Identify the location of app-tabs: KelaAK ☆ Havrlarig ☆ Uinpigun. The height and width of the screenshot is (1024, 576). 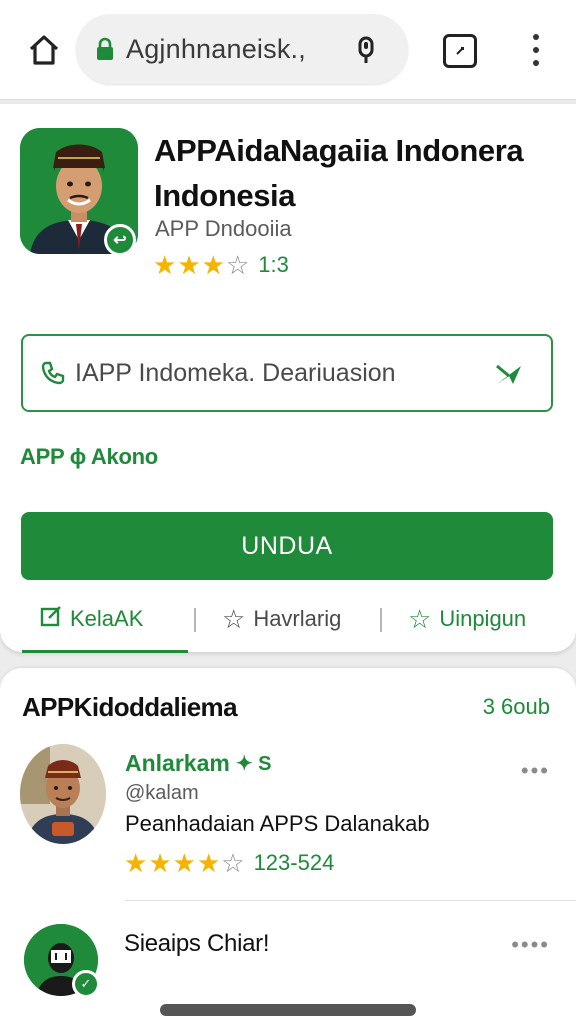
(288, 622).